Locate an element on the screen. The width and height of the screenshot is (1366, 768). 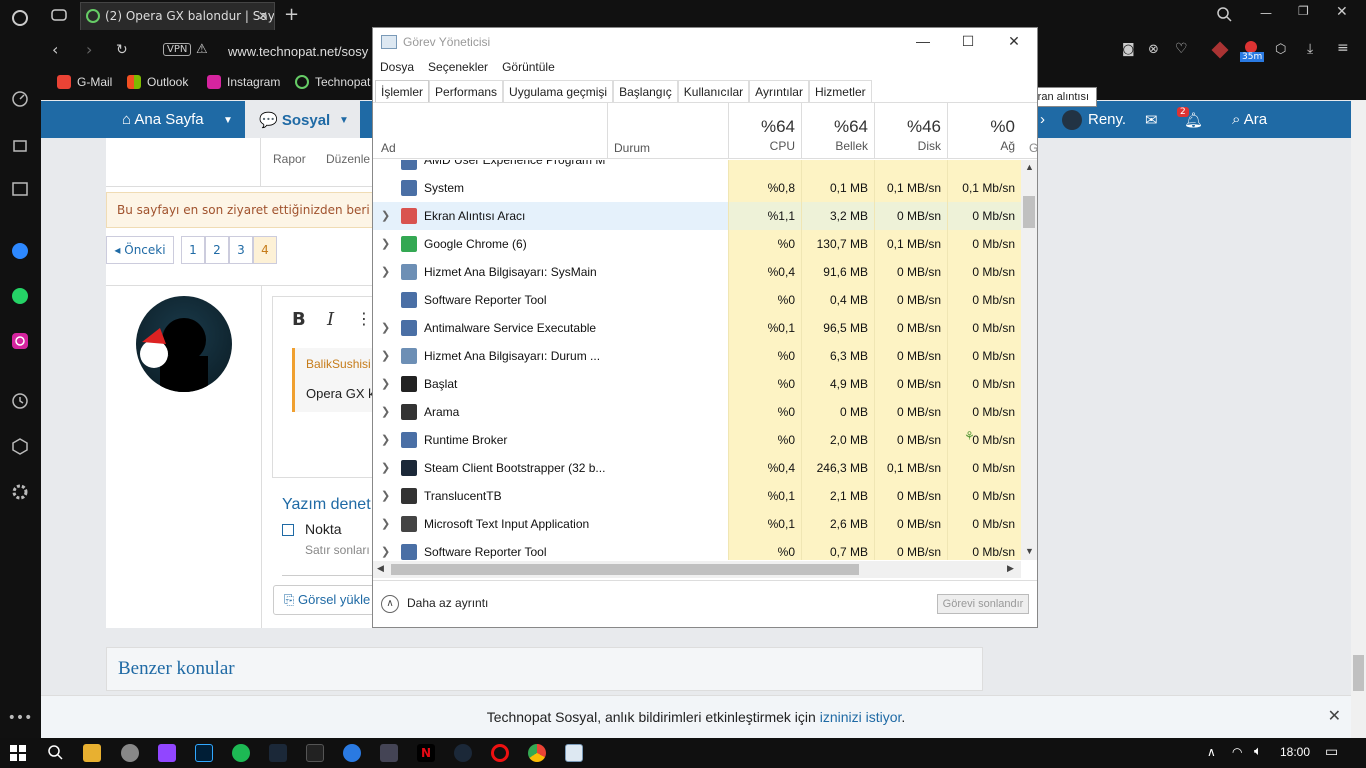
nav-sosyal-dropdown-icon: ▼ is located at coordinates (344, 120).